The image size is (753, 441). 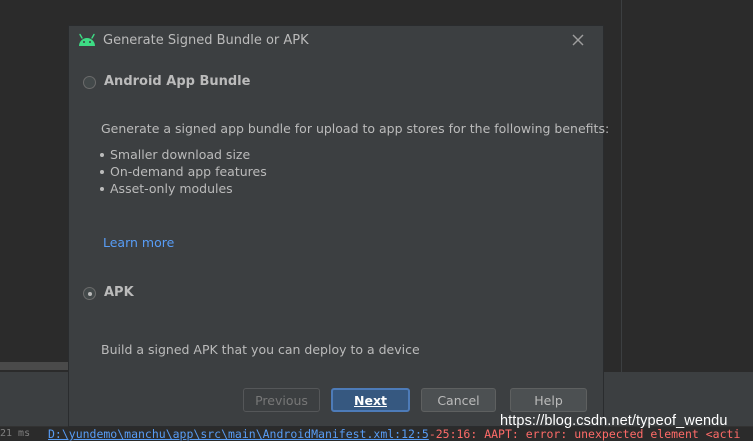 I want to click on benefit-item: On-demand app features, so click(x=183, y=171).